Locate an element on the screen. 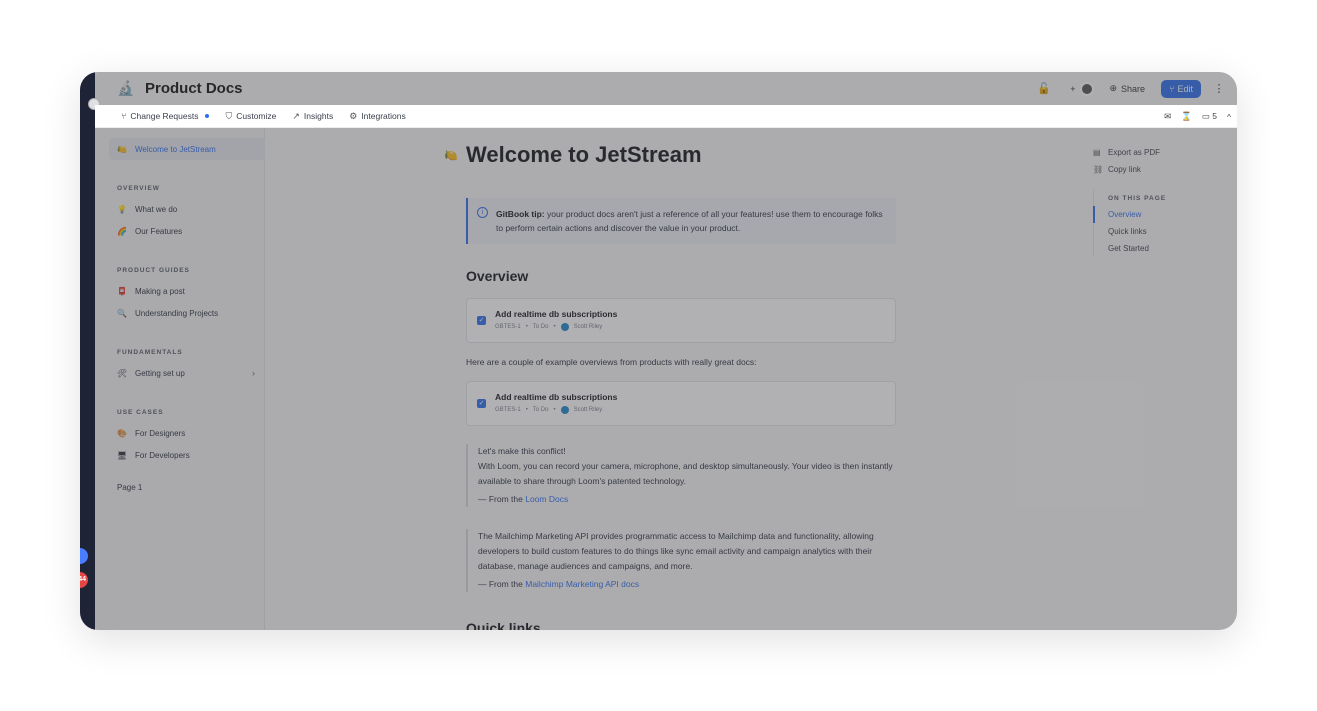  chart-icon: ↗ is located at coordinates (296, 115).